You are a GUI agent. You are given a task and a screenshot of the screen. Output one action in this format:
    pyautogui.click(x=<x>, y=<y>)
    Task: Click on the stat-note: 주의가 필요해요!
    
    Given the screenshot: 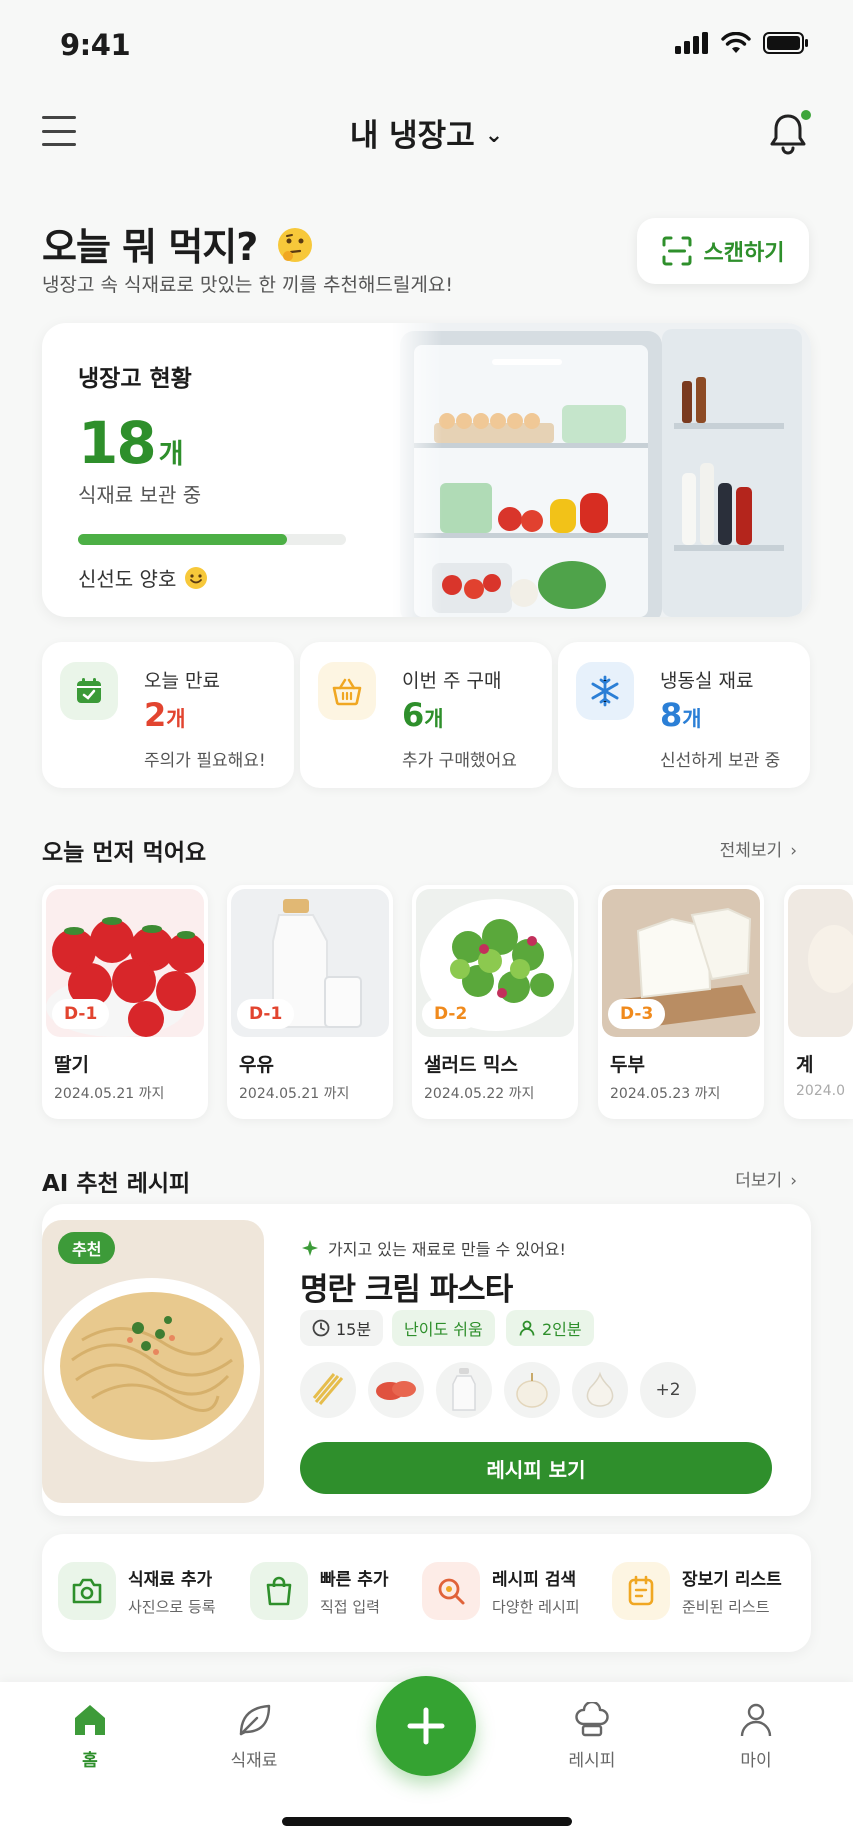 What is the action you would take?
    pyautogui.click(x=205, y=761)
    